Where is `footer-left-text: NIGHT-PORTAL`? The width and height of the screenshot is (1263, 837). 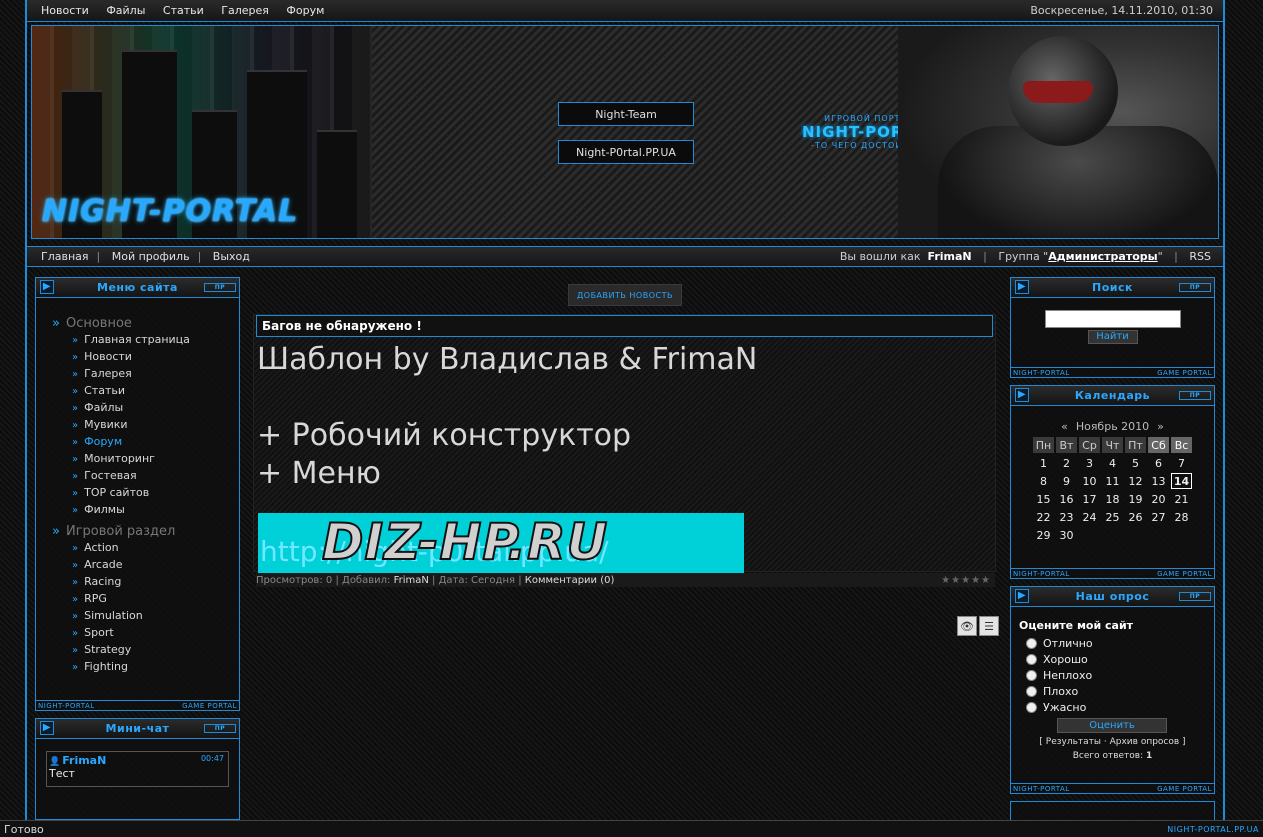
footer-left-text: NIGHT-PORTAL is located at coordinates (1041, 573).